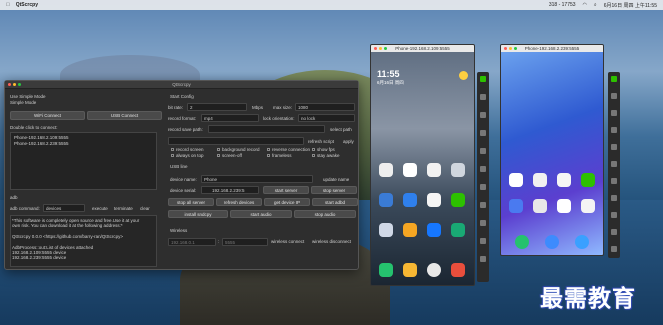 This screenshot has height=325, width=663. I want to click on install-sndcpy-button: install sndcpy, so click(198, 214).